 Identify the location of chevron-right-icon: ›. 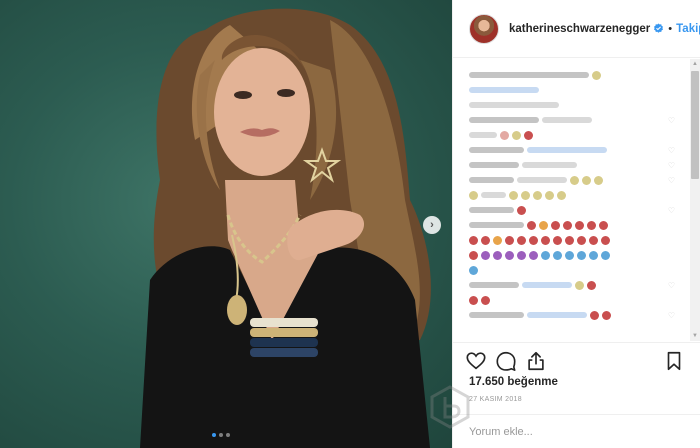
(432, 224).